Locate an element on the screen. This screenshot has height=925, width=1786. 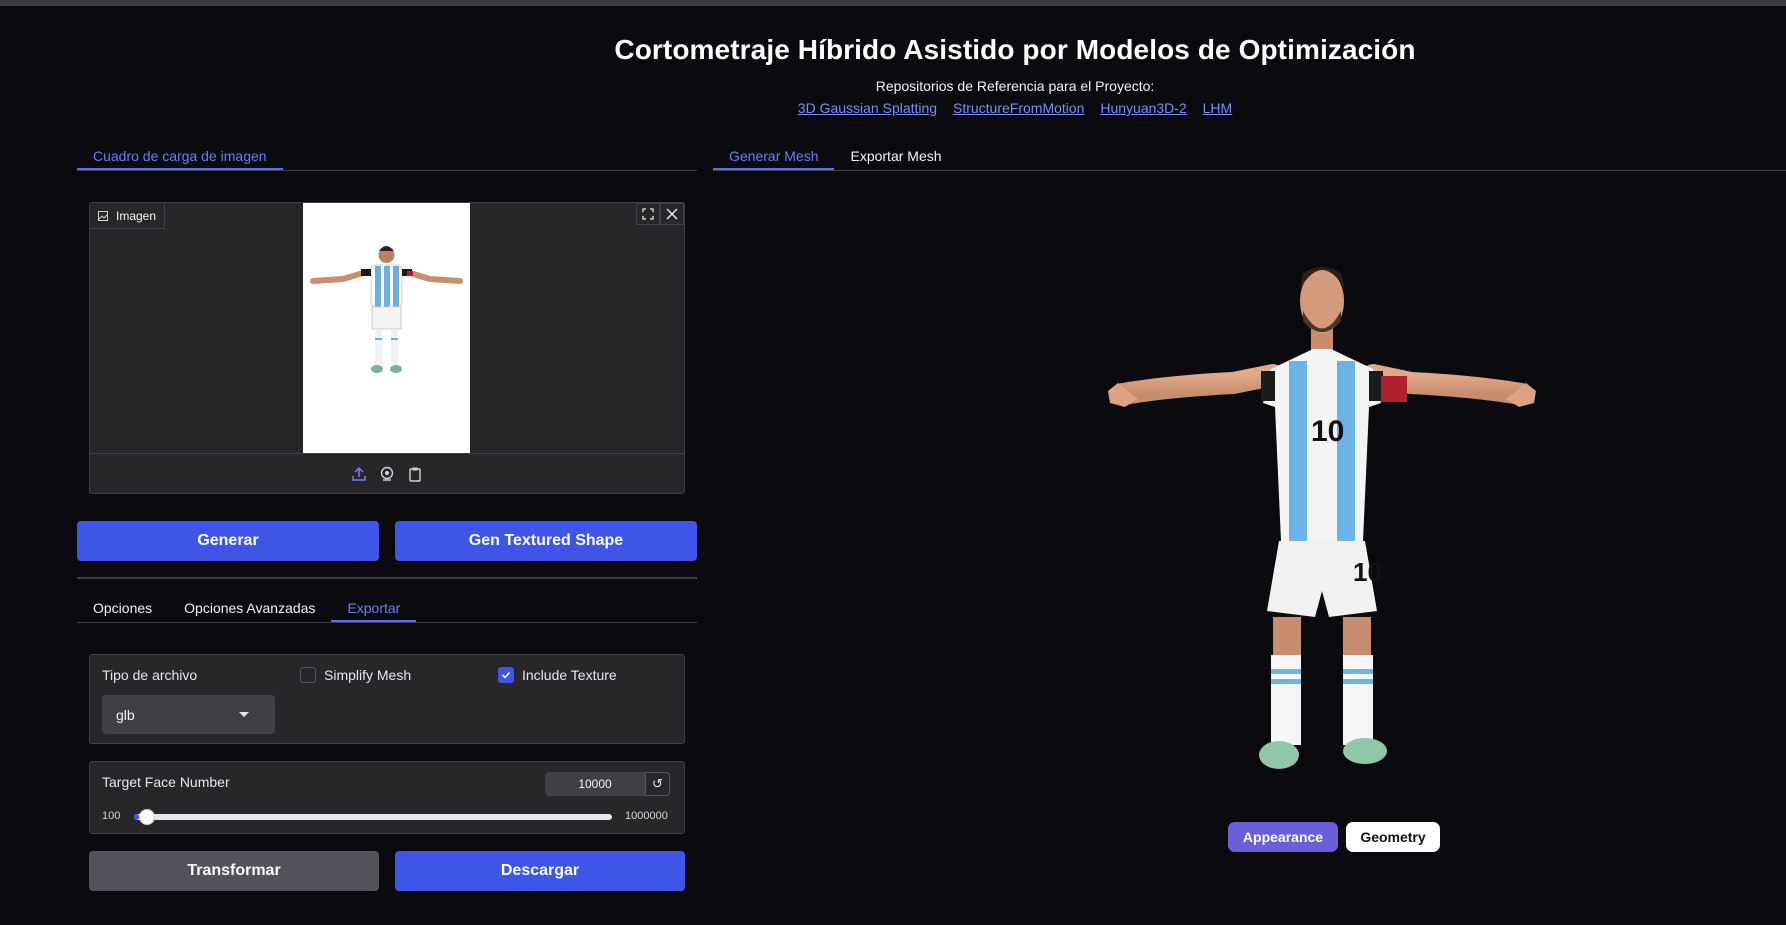
tab-advanced-options: Opciones Avanzadas is located at coordinates (249, 609).